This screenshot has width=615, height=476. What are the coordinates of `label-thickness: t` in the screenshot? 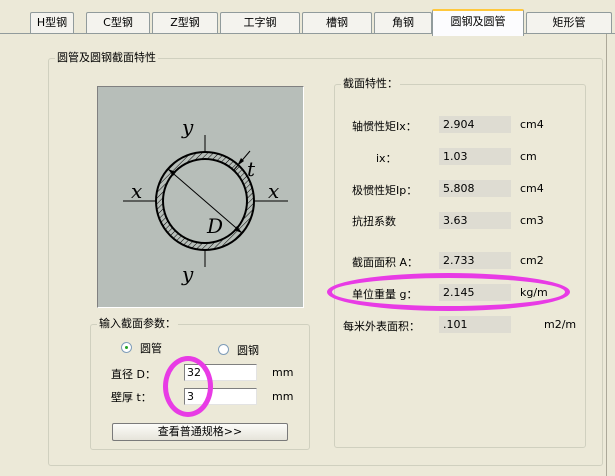 It's located at (251, 169).